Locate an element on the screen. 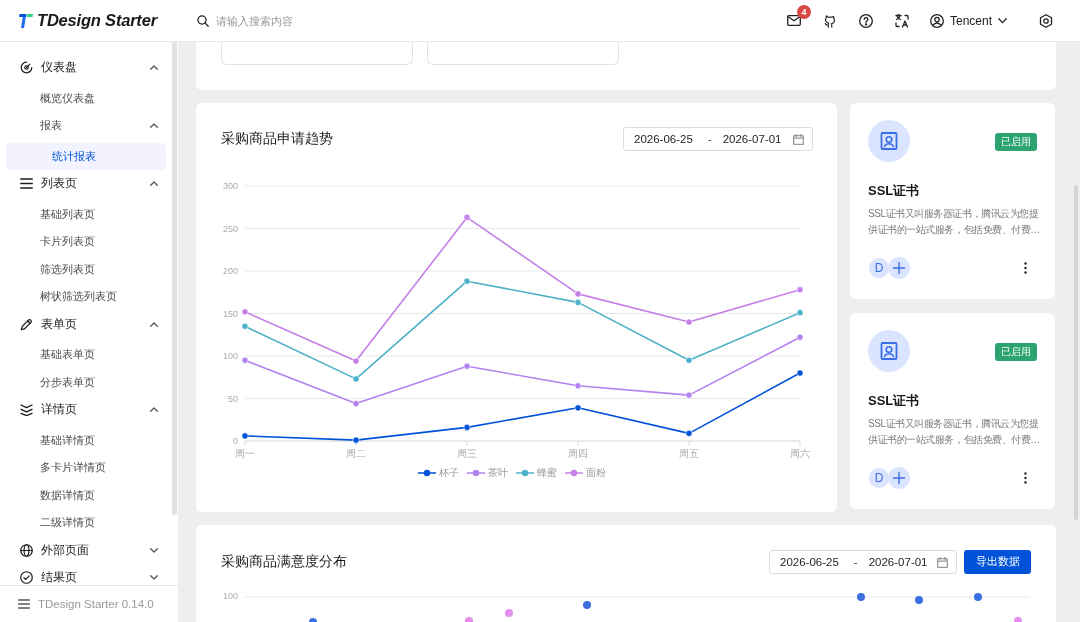  axis-tick-label: 150 is located at coordinates (230, 313).